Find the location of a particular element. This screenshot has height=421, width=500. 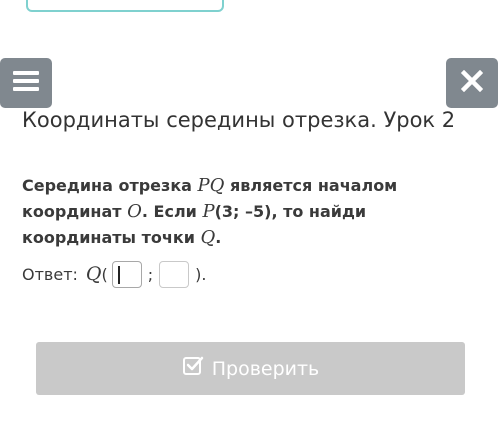

task-text-part: . is located at coordinates (218, 237).